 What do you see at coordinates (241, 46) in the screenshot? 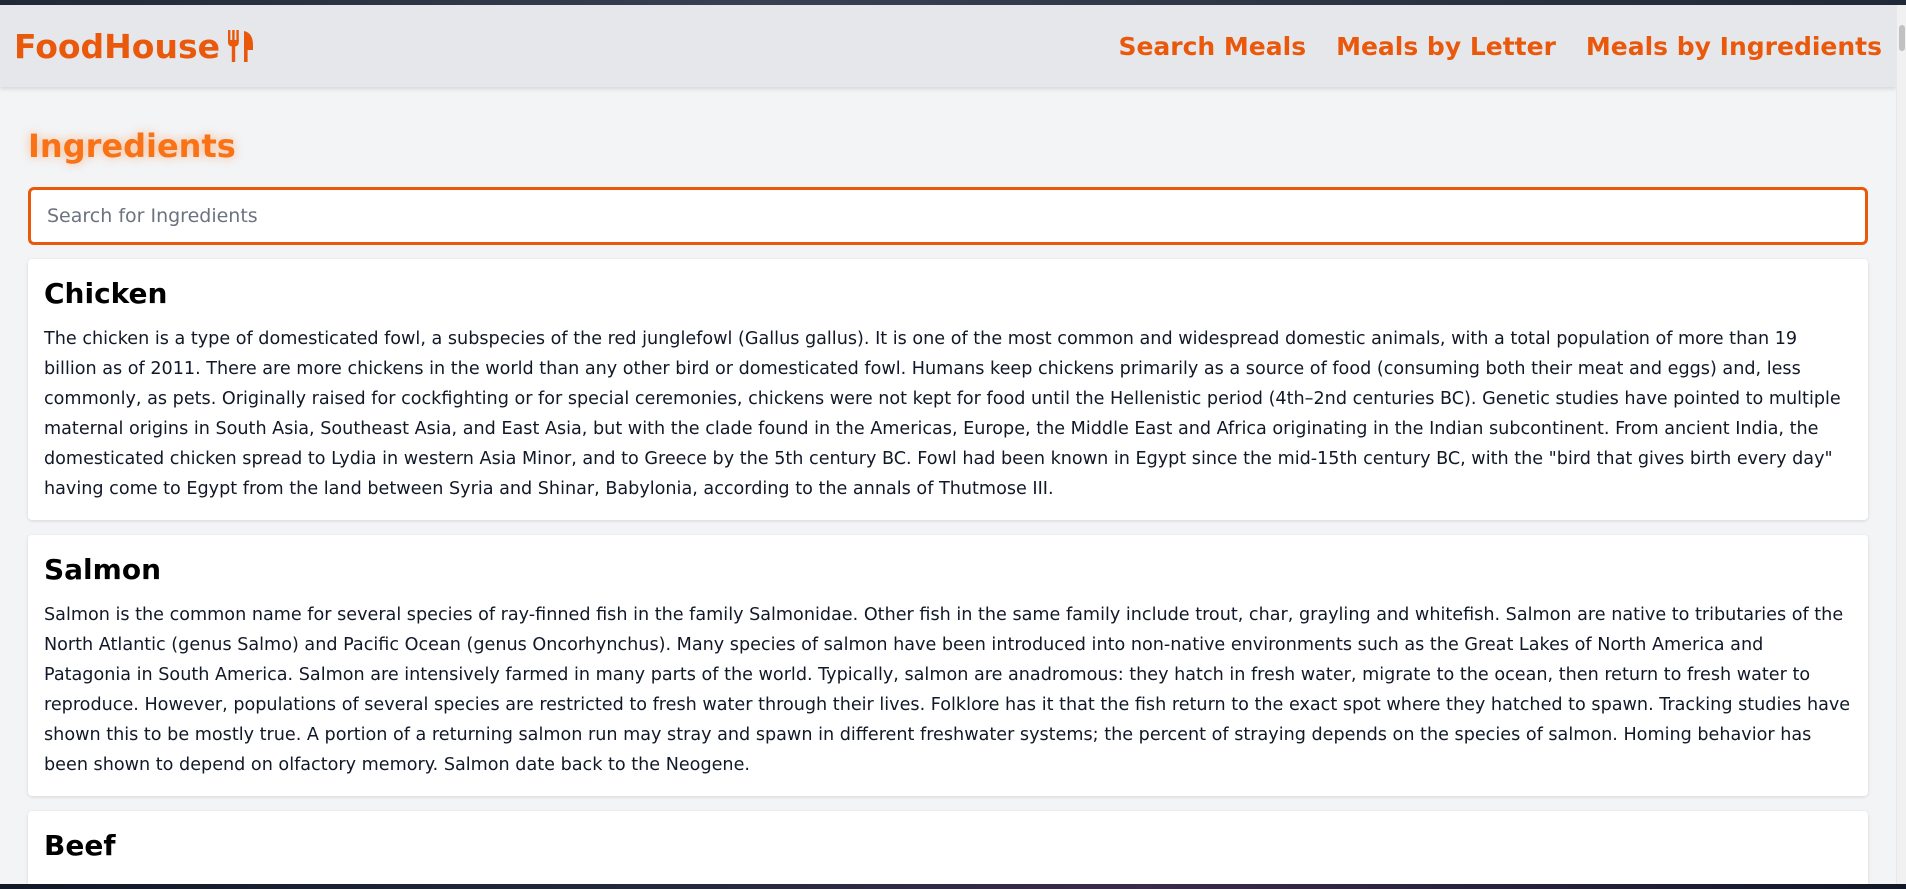
I see `utensils-icon` at bounding box center [241, 46].